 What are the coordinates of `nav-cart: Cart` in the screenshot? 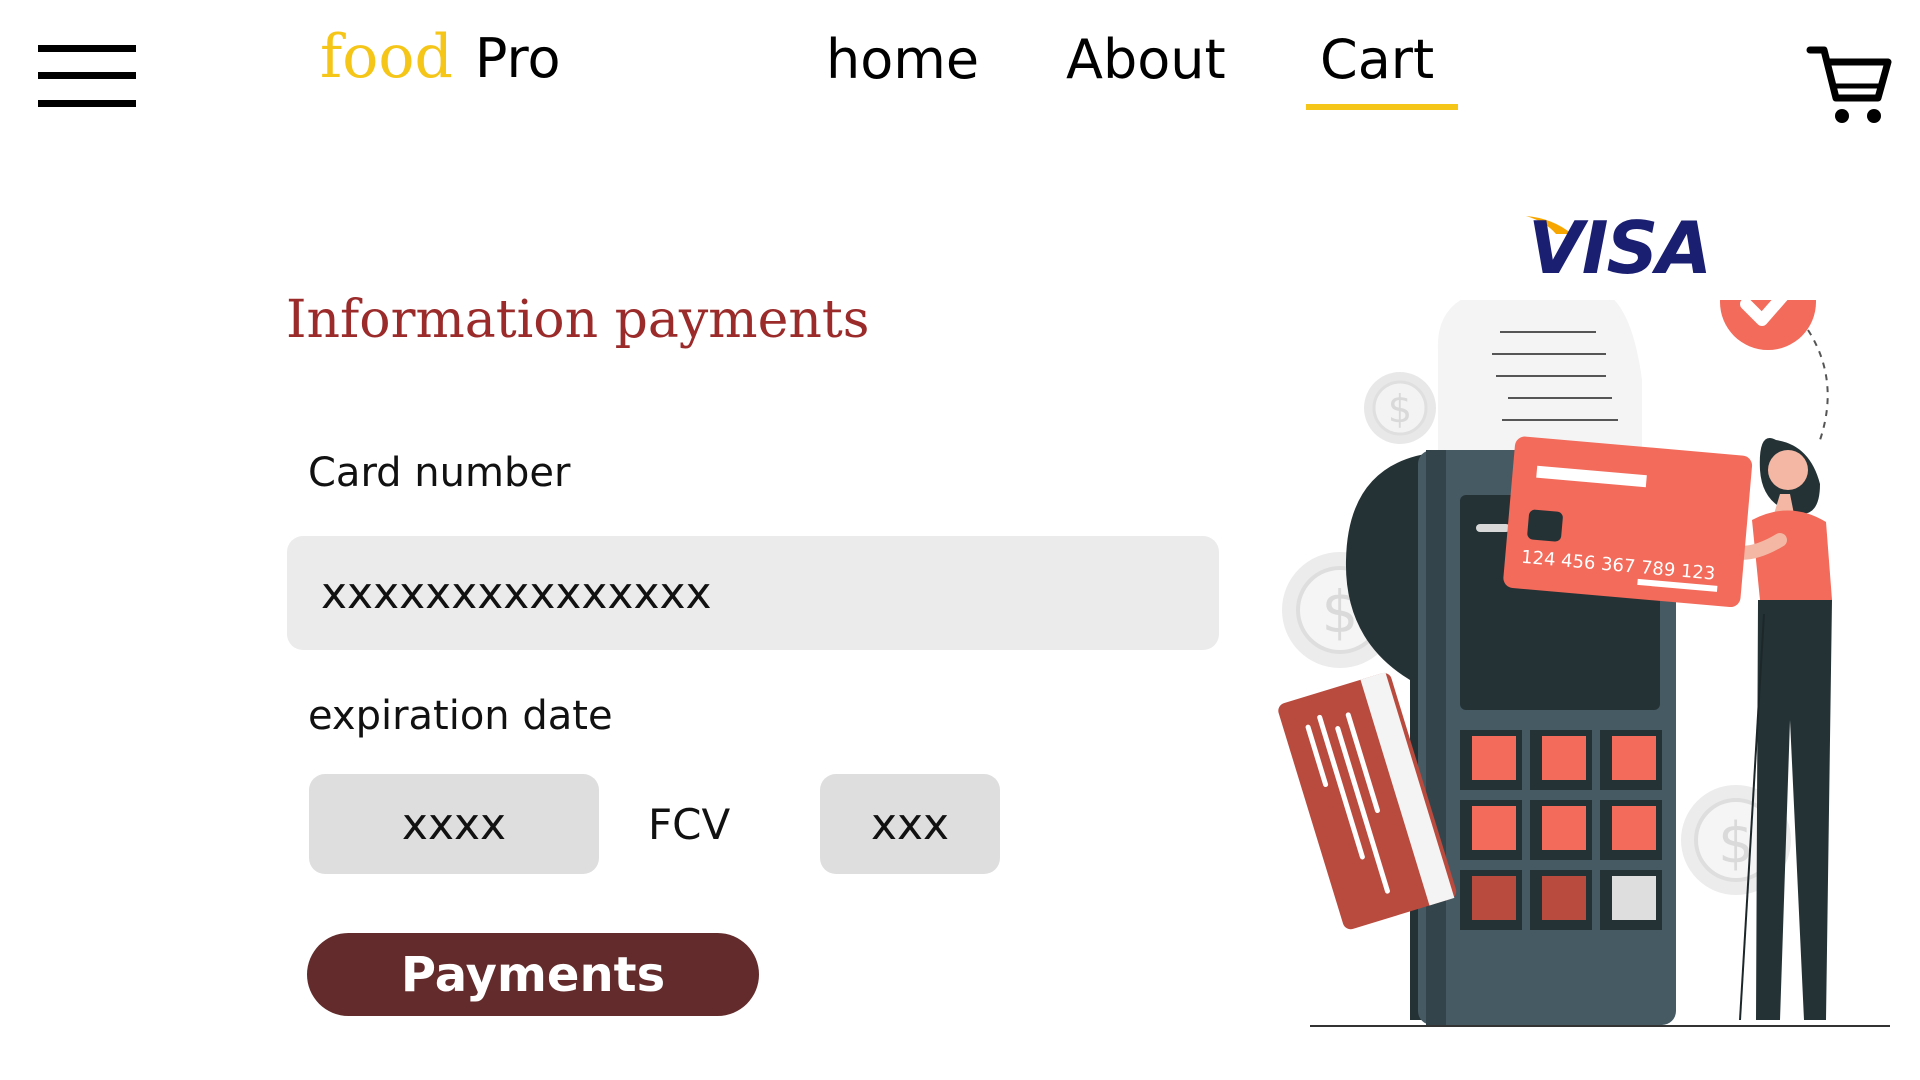 It's located at (1377, 59).